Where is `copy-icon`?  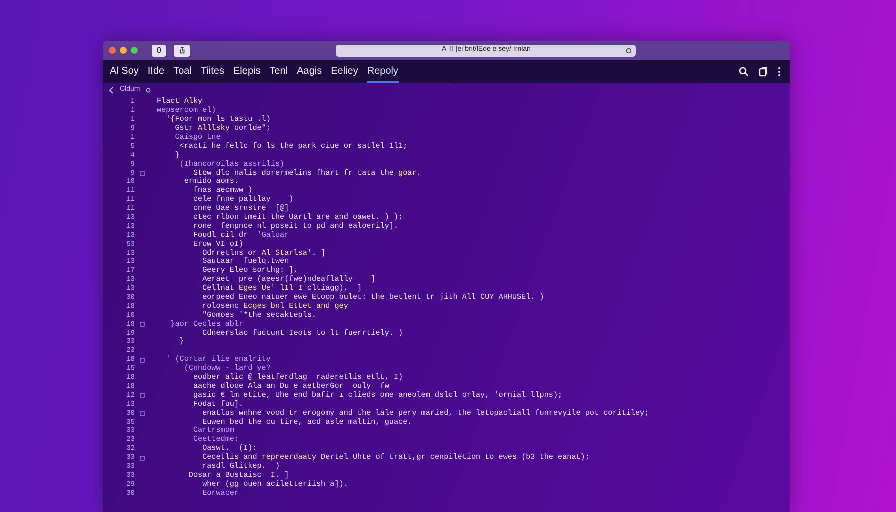
copy-icon is located at coordinates (763, 71).